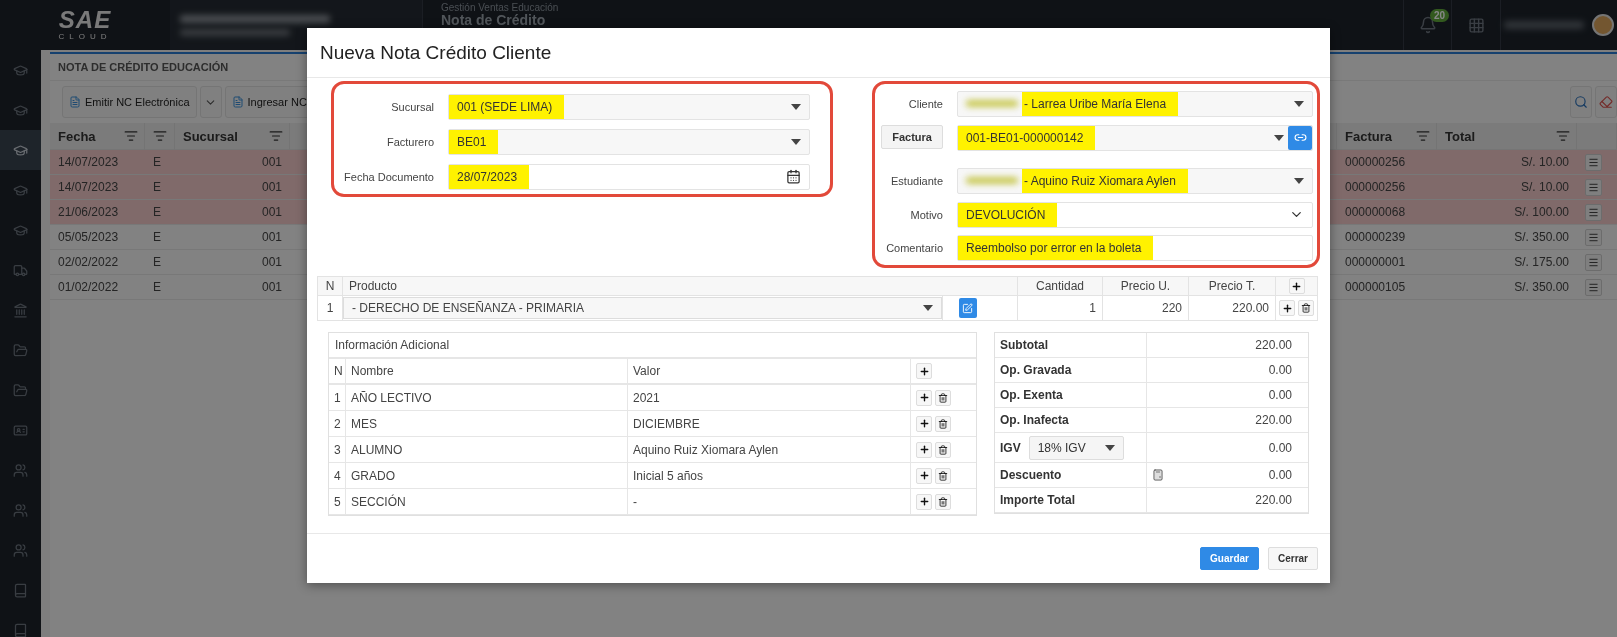  Describe the element at coordinates (1387, 212) in the screenshot. I see `table-cell: 000000068` at that location.